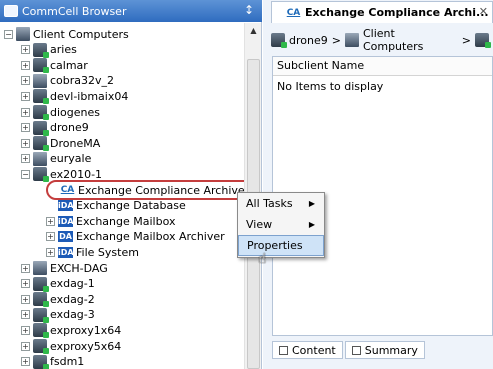 The height and width of the screenshot is (369, 493). What do you see at coordinates (82, 81) in the screenshot?
I see `tree-item-label: cobra32v_2` at bounding box center [82, 81].